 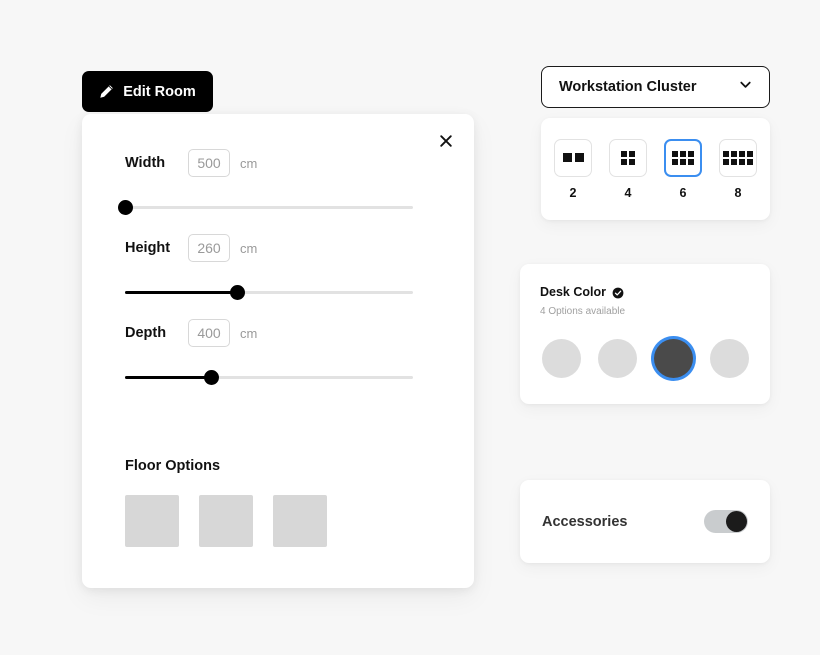 What do you see at coordinates (736, 521) in the screenshot?
I see `accessories-toggle-knob` at bounding box center [736, 521].